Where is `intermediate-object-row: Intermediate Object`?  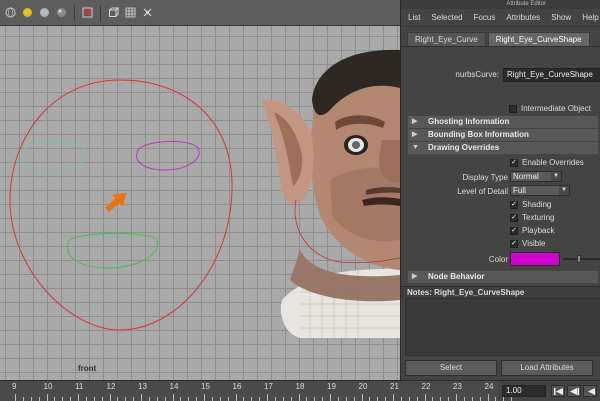 intermediate-object-row: Intermediate Object is located at coordinates (550, 108).